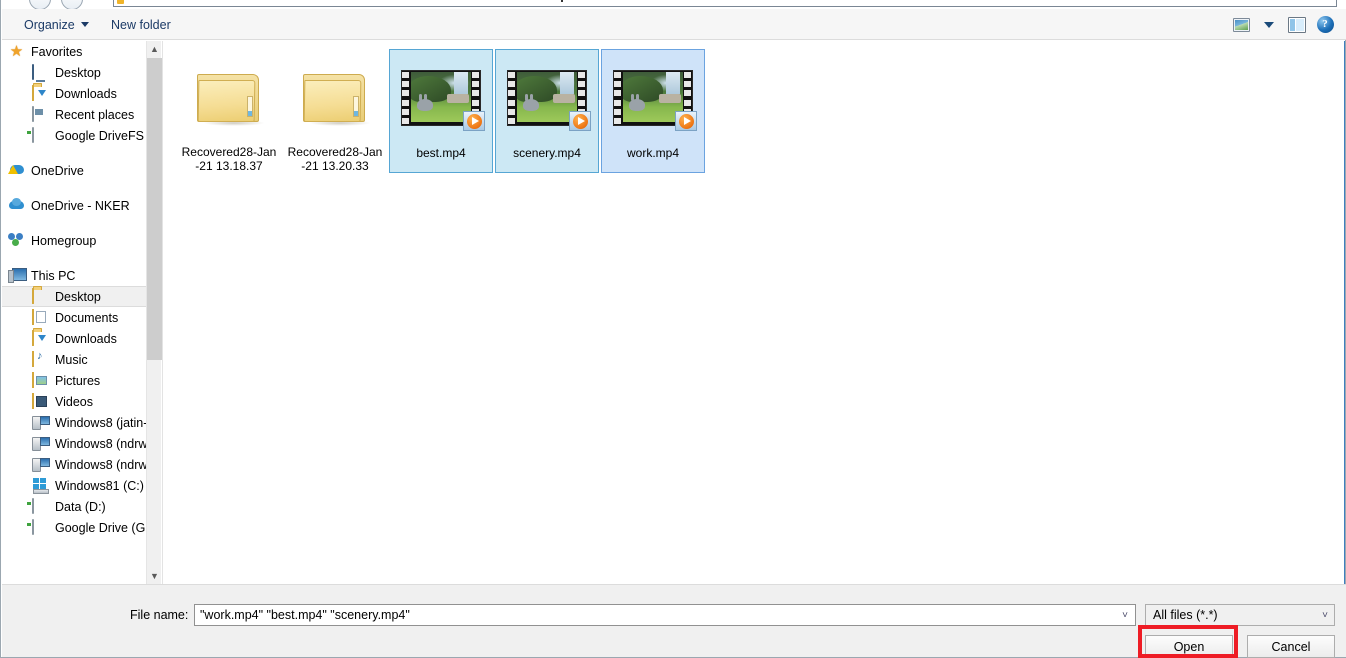 The width and height of the screenshot is (1346, 658). Describe the element at coordinates (120, 2) in the screenshot. I see `address-bar-folder-icon` at that location.